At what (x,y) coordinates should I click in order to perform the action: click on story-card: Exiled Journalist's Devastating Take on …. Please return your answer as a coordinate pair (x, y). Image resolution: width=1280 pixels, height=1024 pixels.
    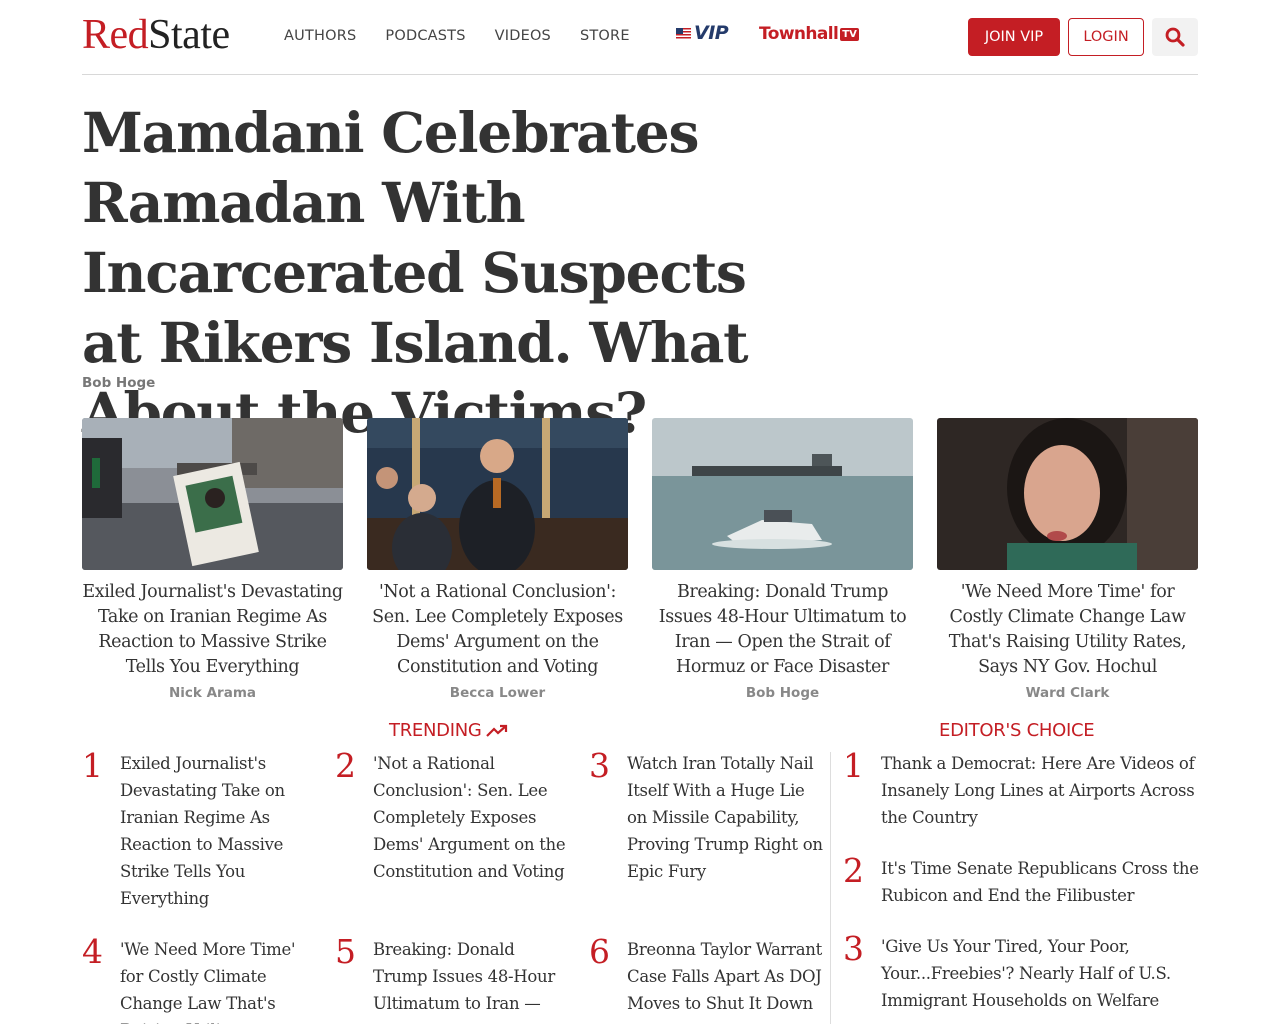
    Looking at the image, I should click on (212, 559).